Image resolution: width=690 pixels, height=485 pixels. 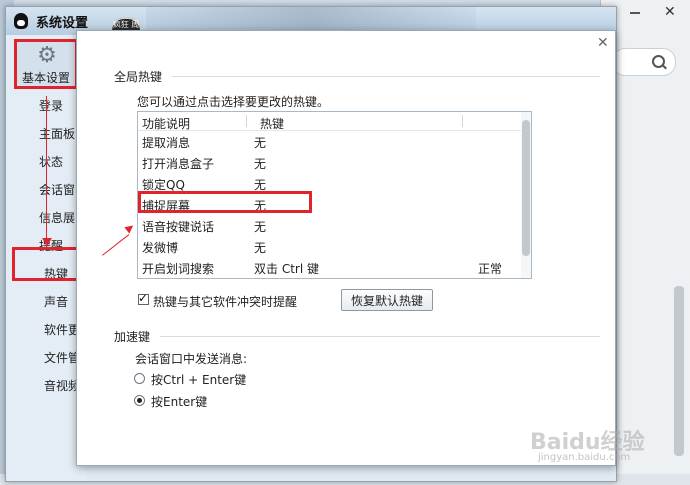 I want to click on table-row: 语音按键说话 无, so click(x=329, y=225).